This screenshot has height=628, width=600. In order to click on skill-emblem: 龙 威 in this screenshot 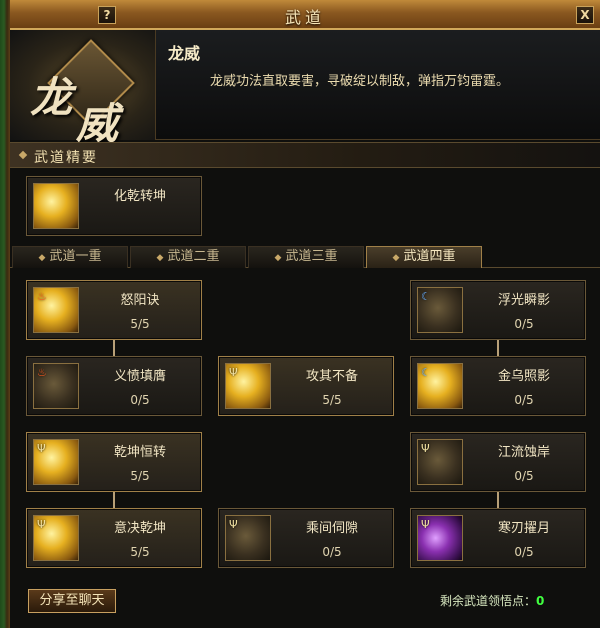, I will do `click(83, 89)`.